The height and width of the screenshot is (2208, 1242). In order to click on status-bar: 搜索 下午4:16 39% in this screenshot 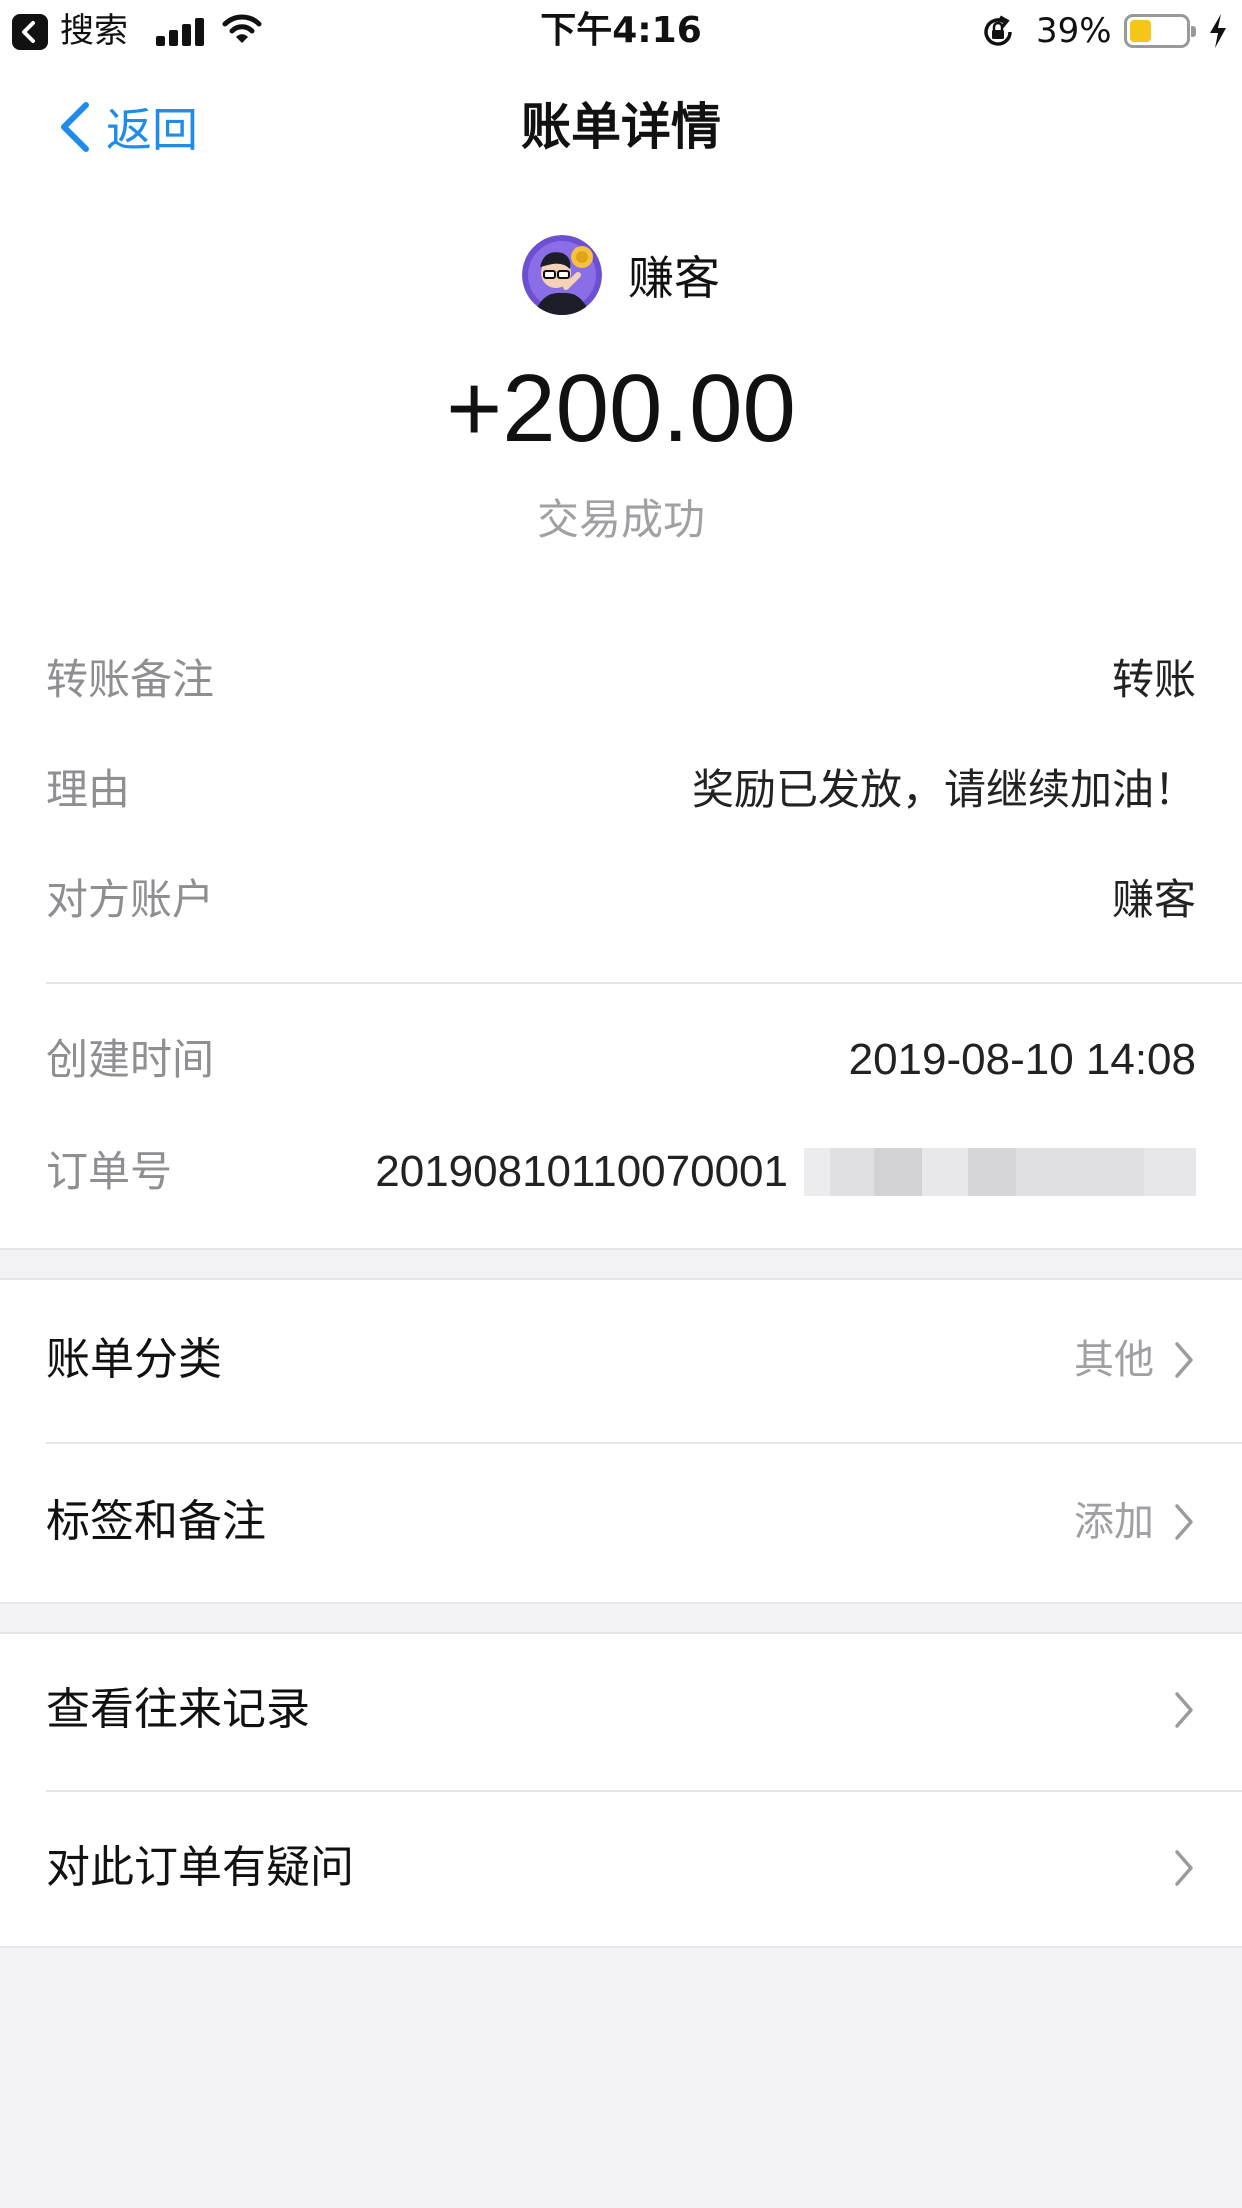, I will do `click(621, 31)`.